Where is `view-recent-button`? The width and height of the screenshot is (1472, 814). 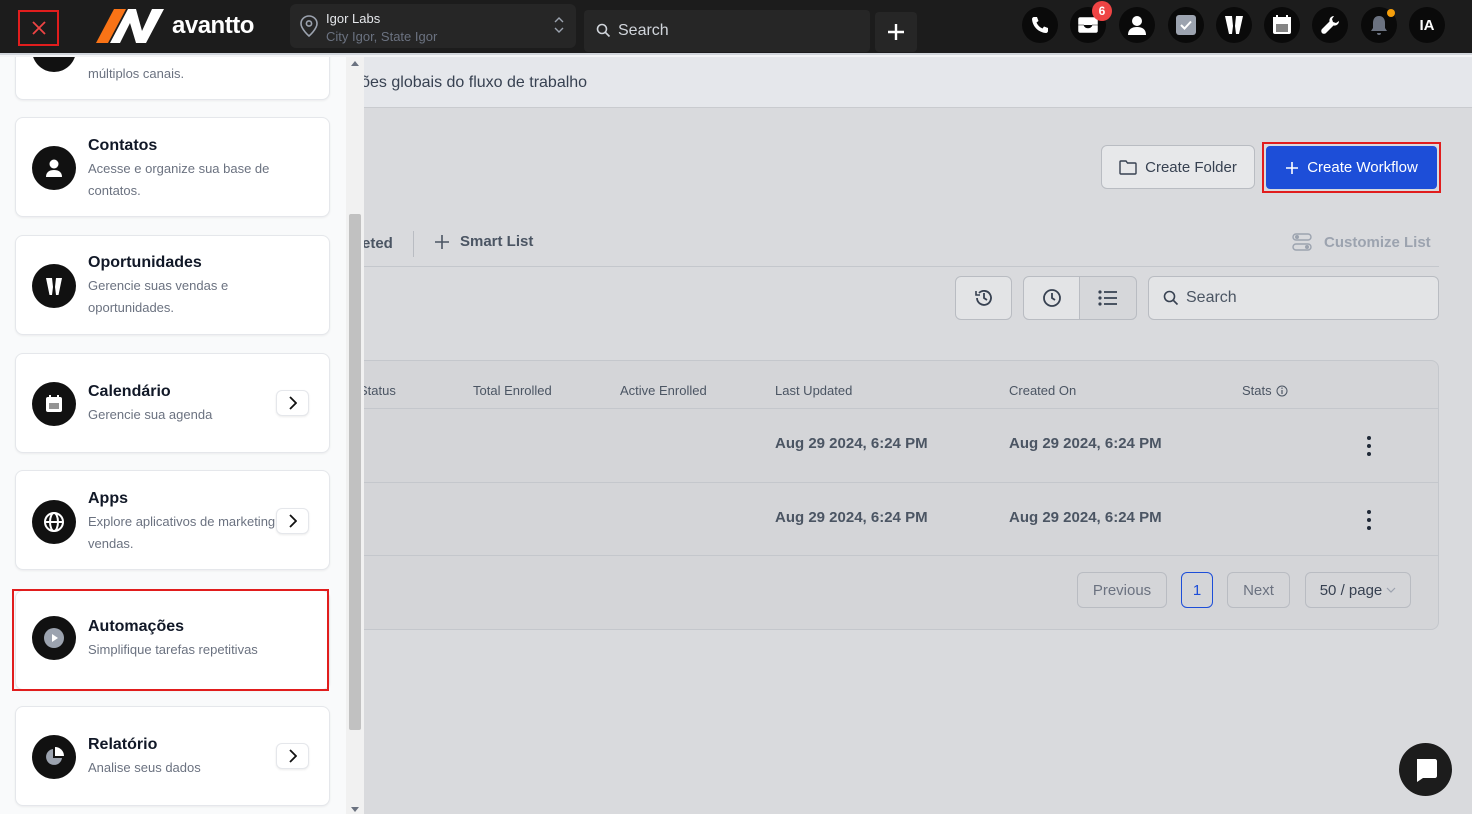
view-recent-button is located at coordinates (1051, 298).